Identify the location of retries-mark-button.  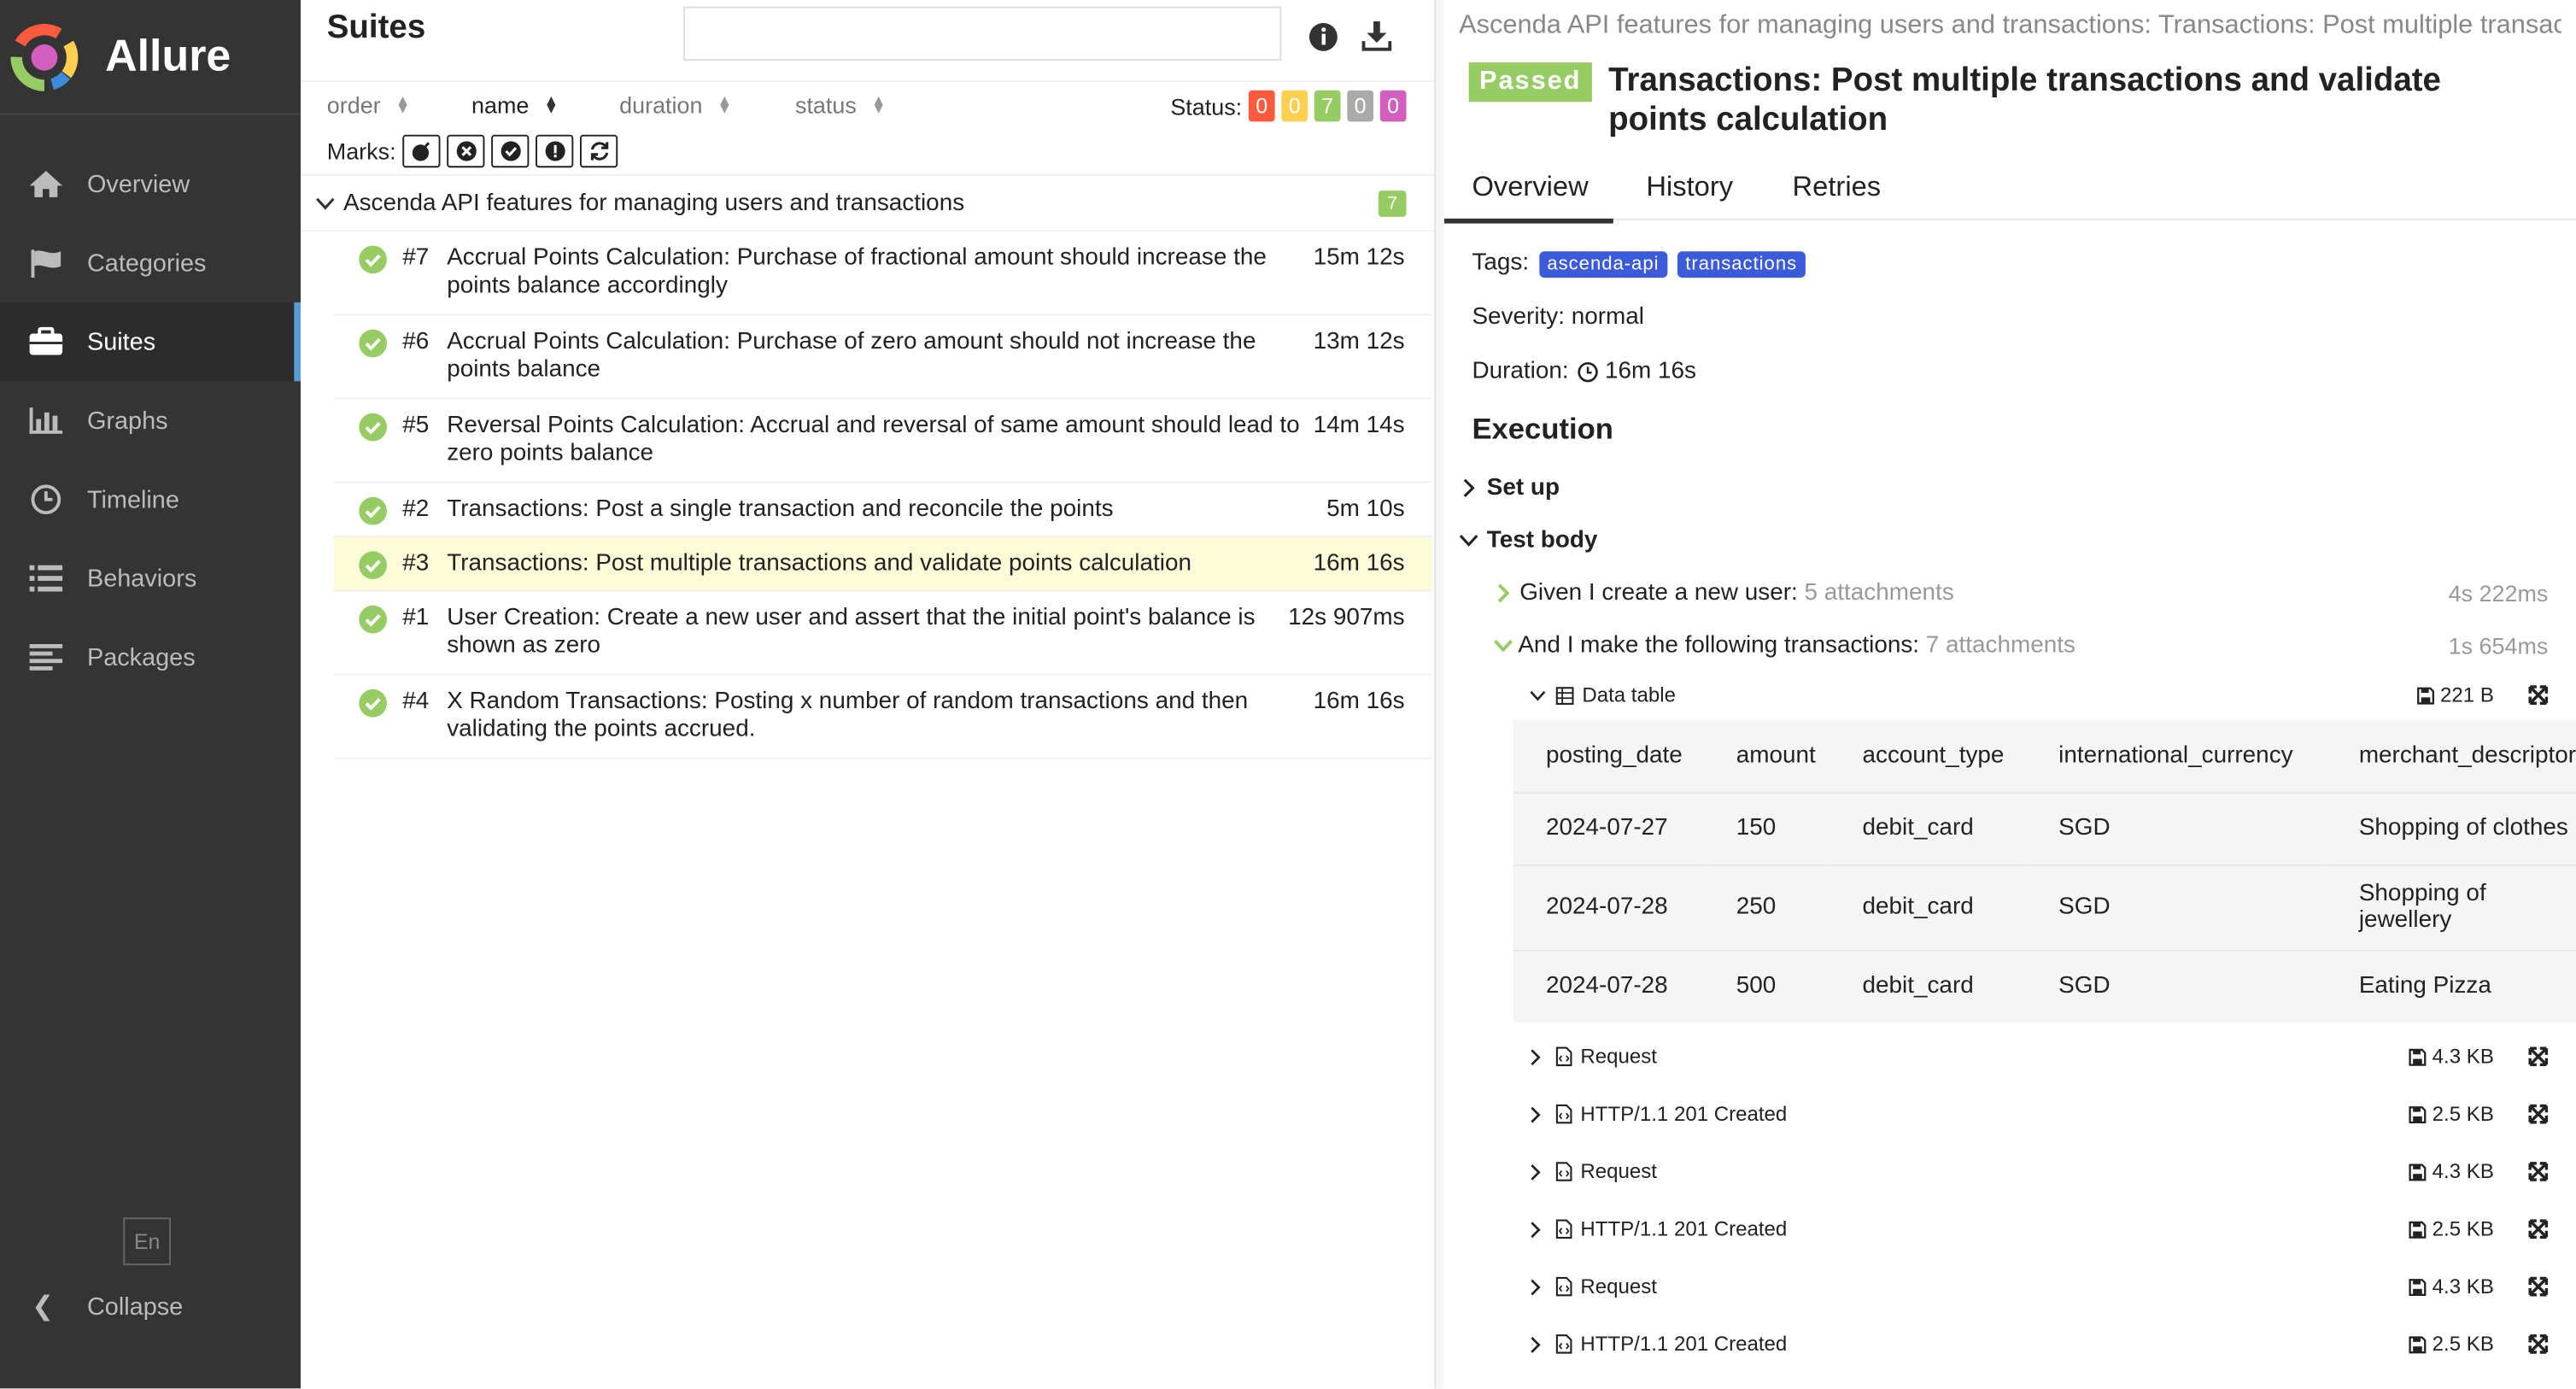
(598, 150).